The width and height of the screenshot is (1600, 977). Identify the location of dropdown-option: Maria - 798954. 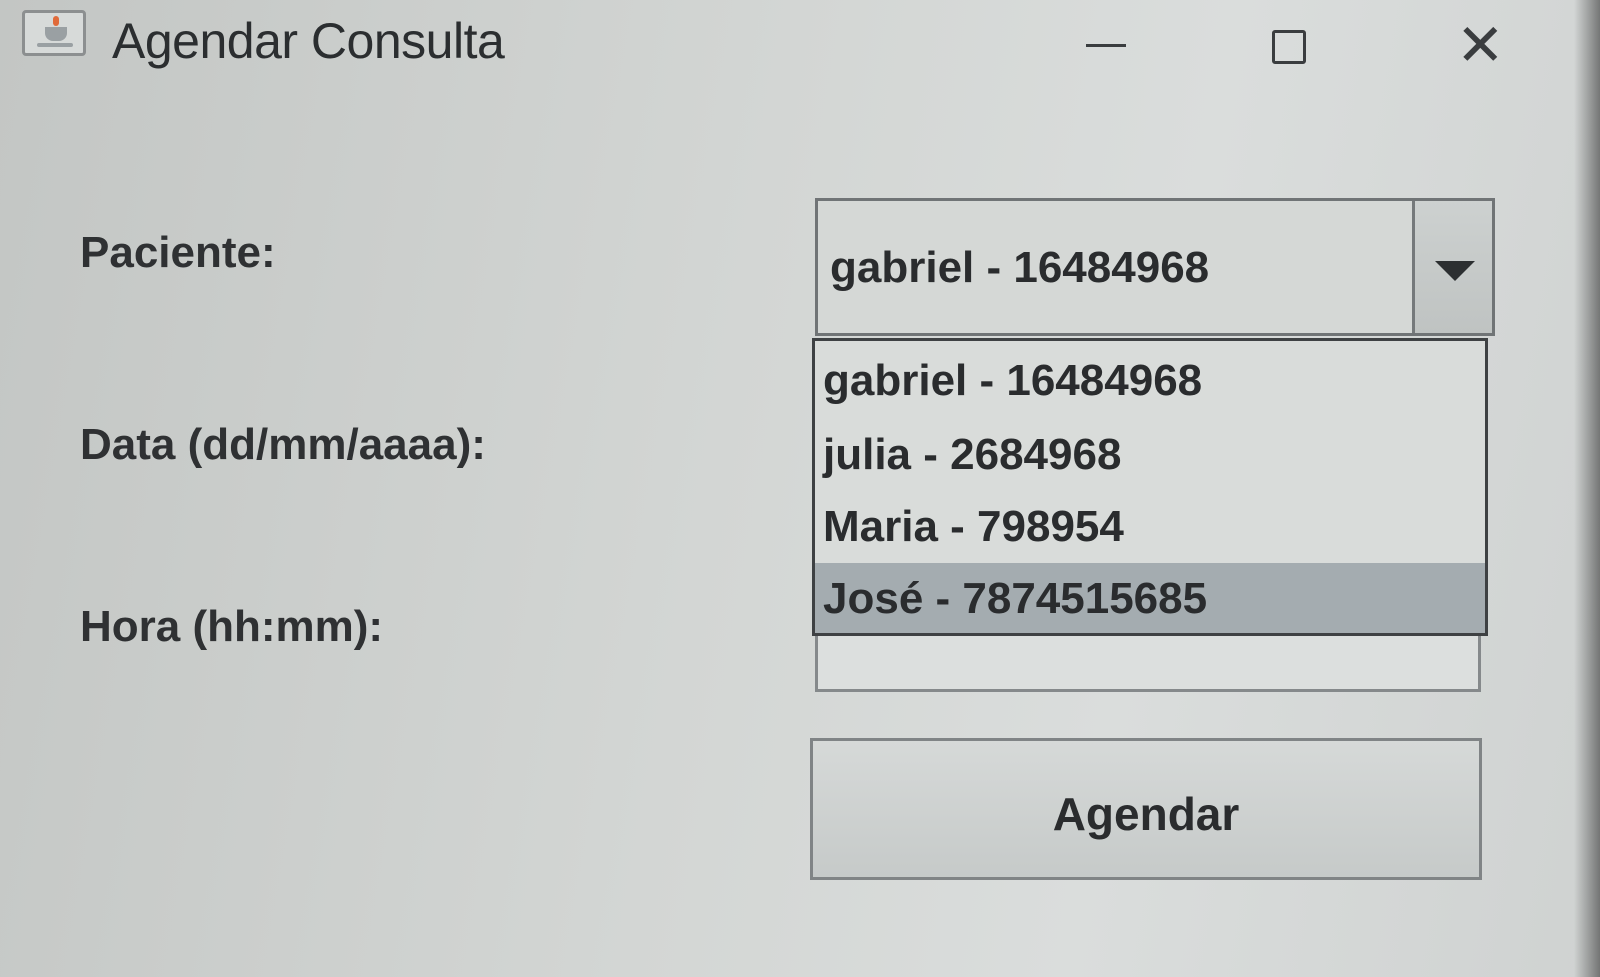
(1150, 527).